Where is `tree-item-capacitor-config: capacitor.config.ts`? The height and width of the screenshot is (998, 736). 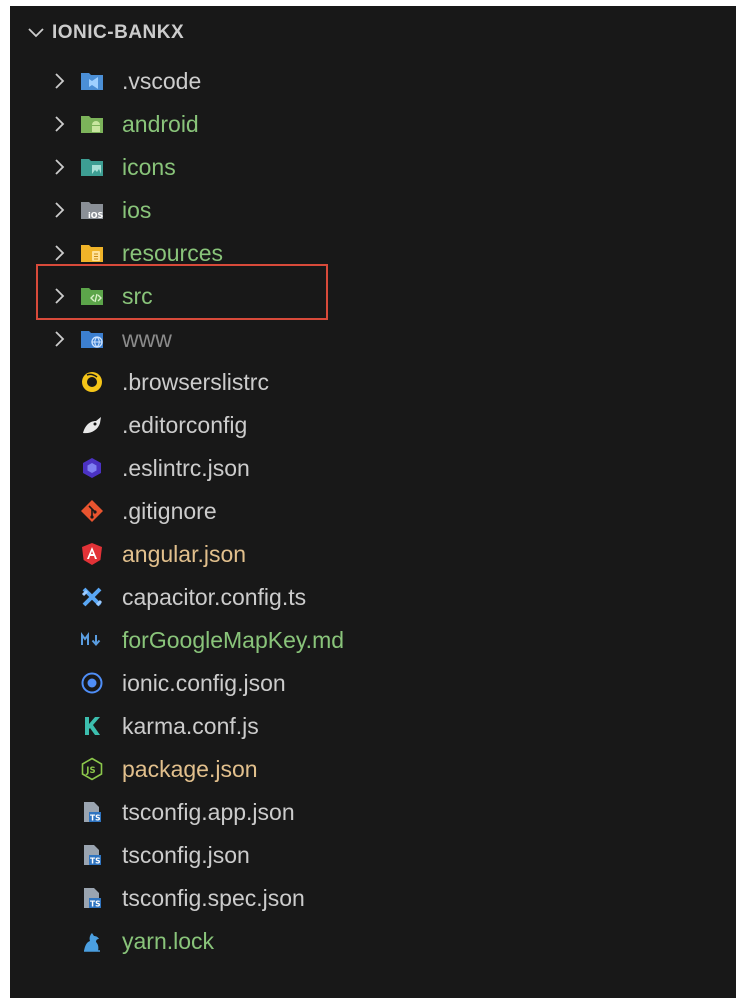 tree-item-capacitor-config: capacitor.config.ts is located at coordinates (373, 597).